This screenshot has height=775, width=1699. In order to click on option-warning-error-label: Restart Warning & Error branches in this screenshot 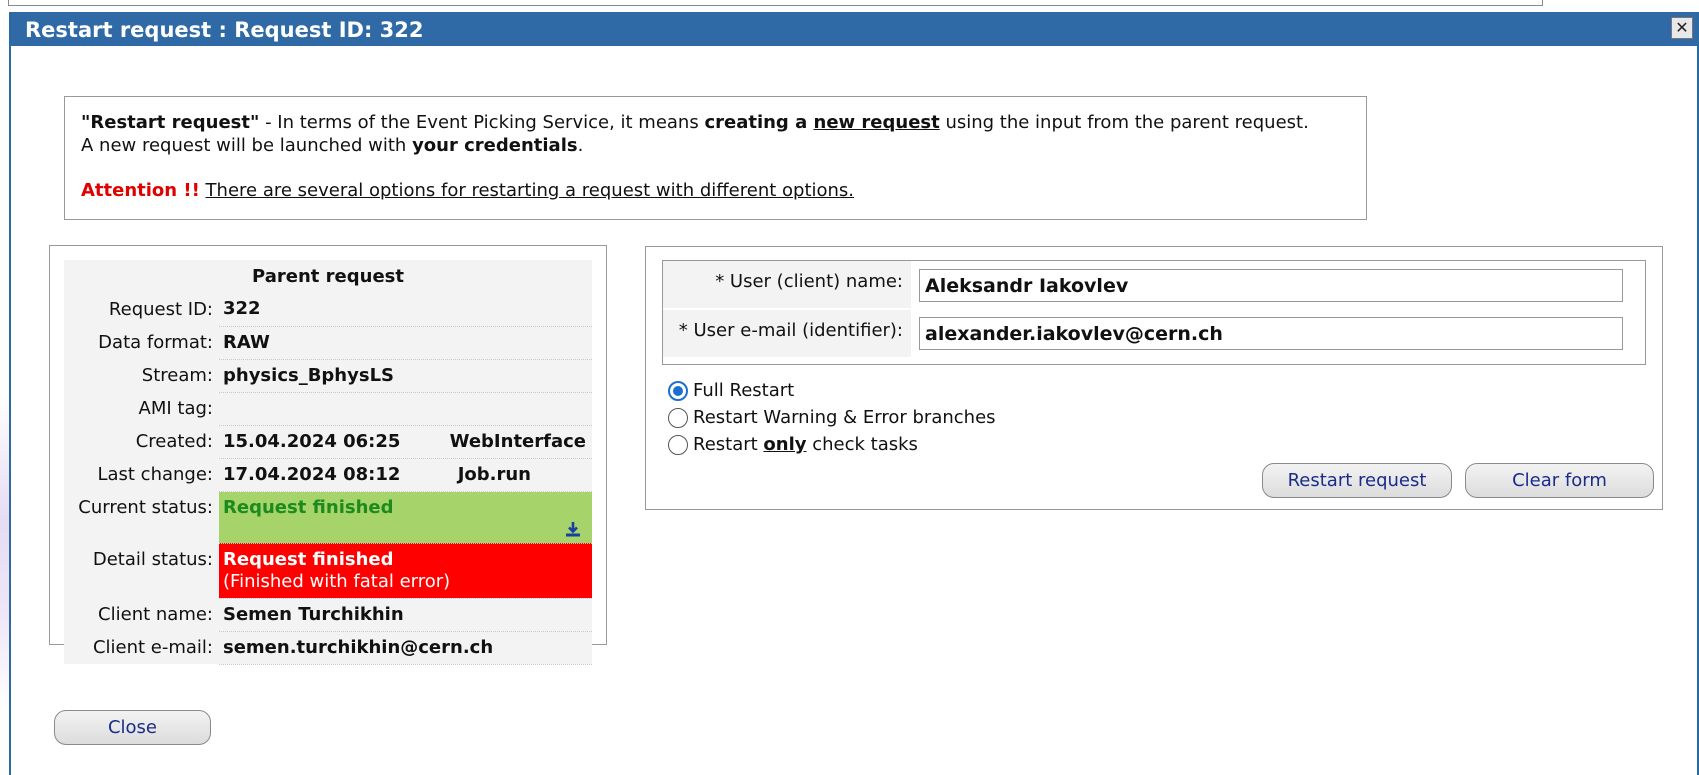, I will do `click(844, 417)`.